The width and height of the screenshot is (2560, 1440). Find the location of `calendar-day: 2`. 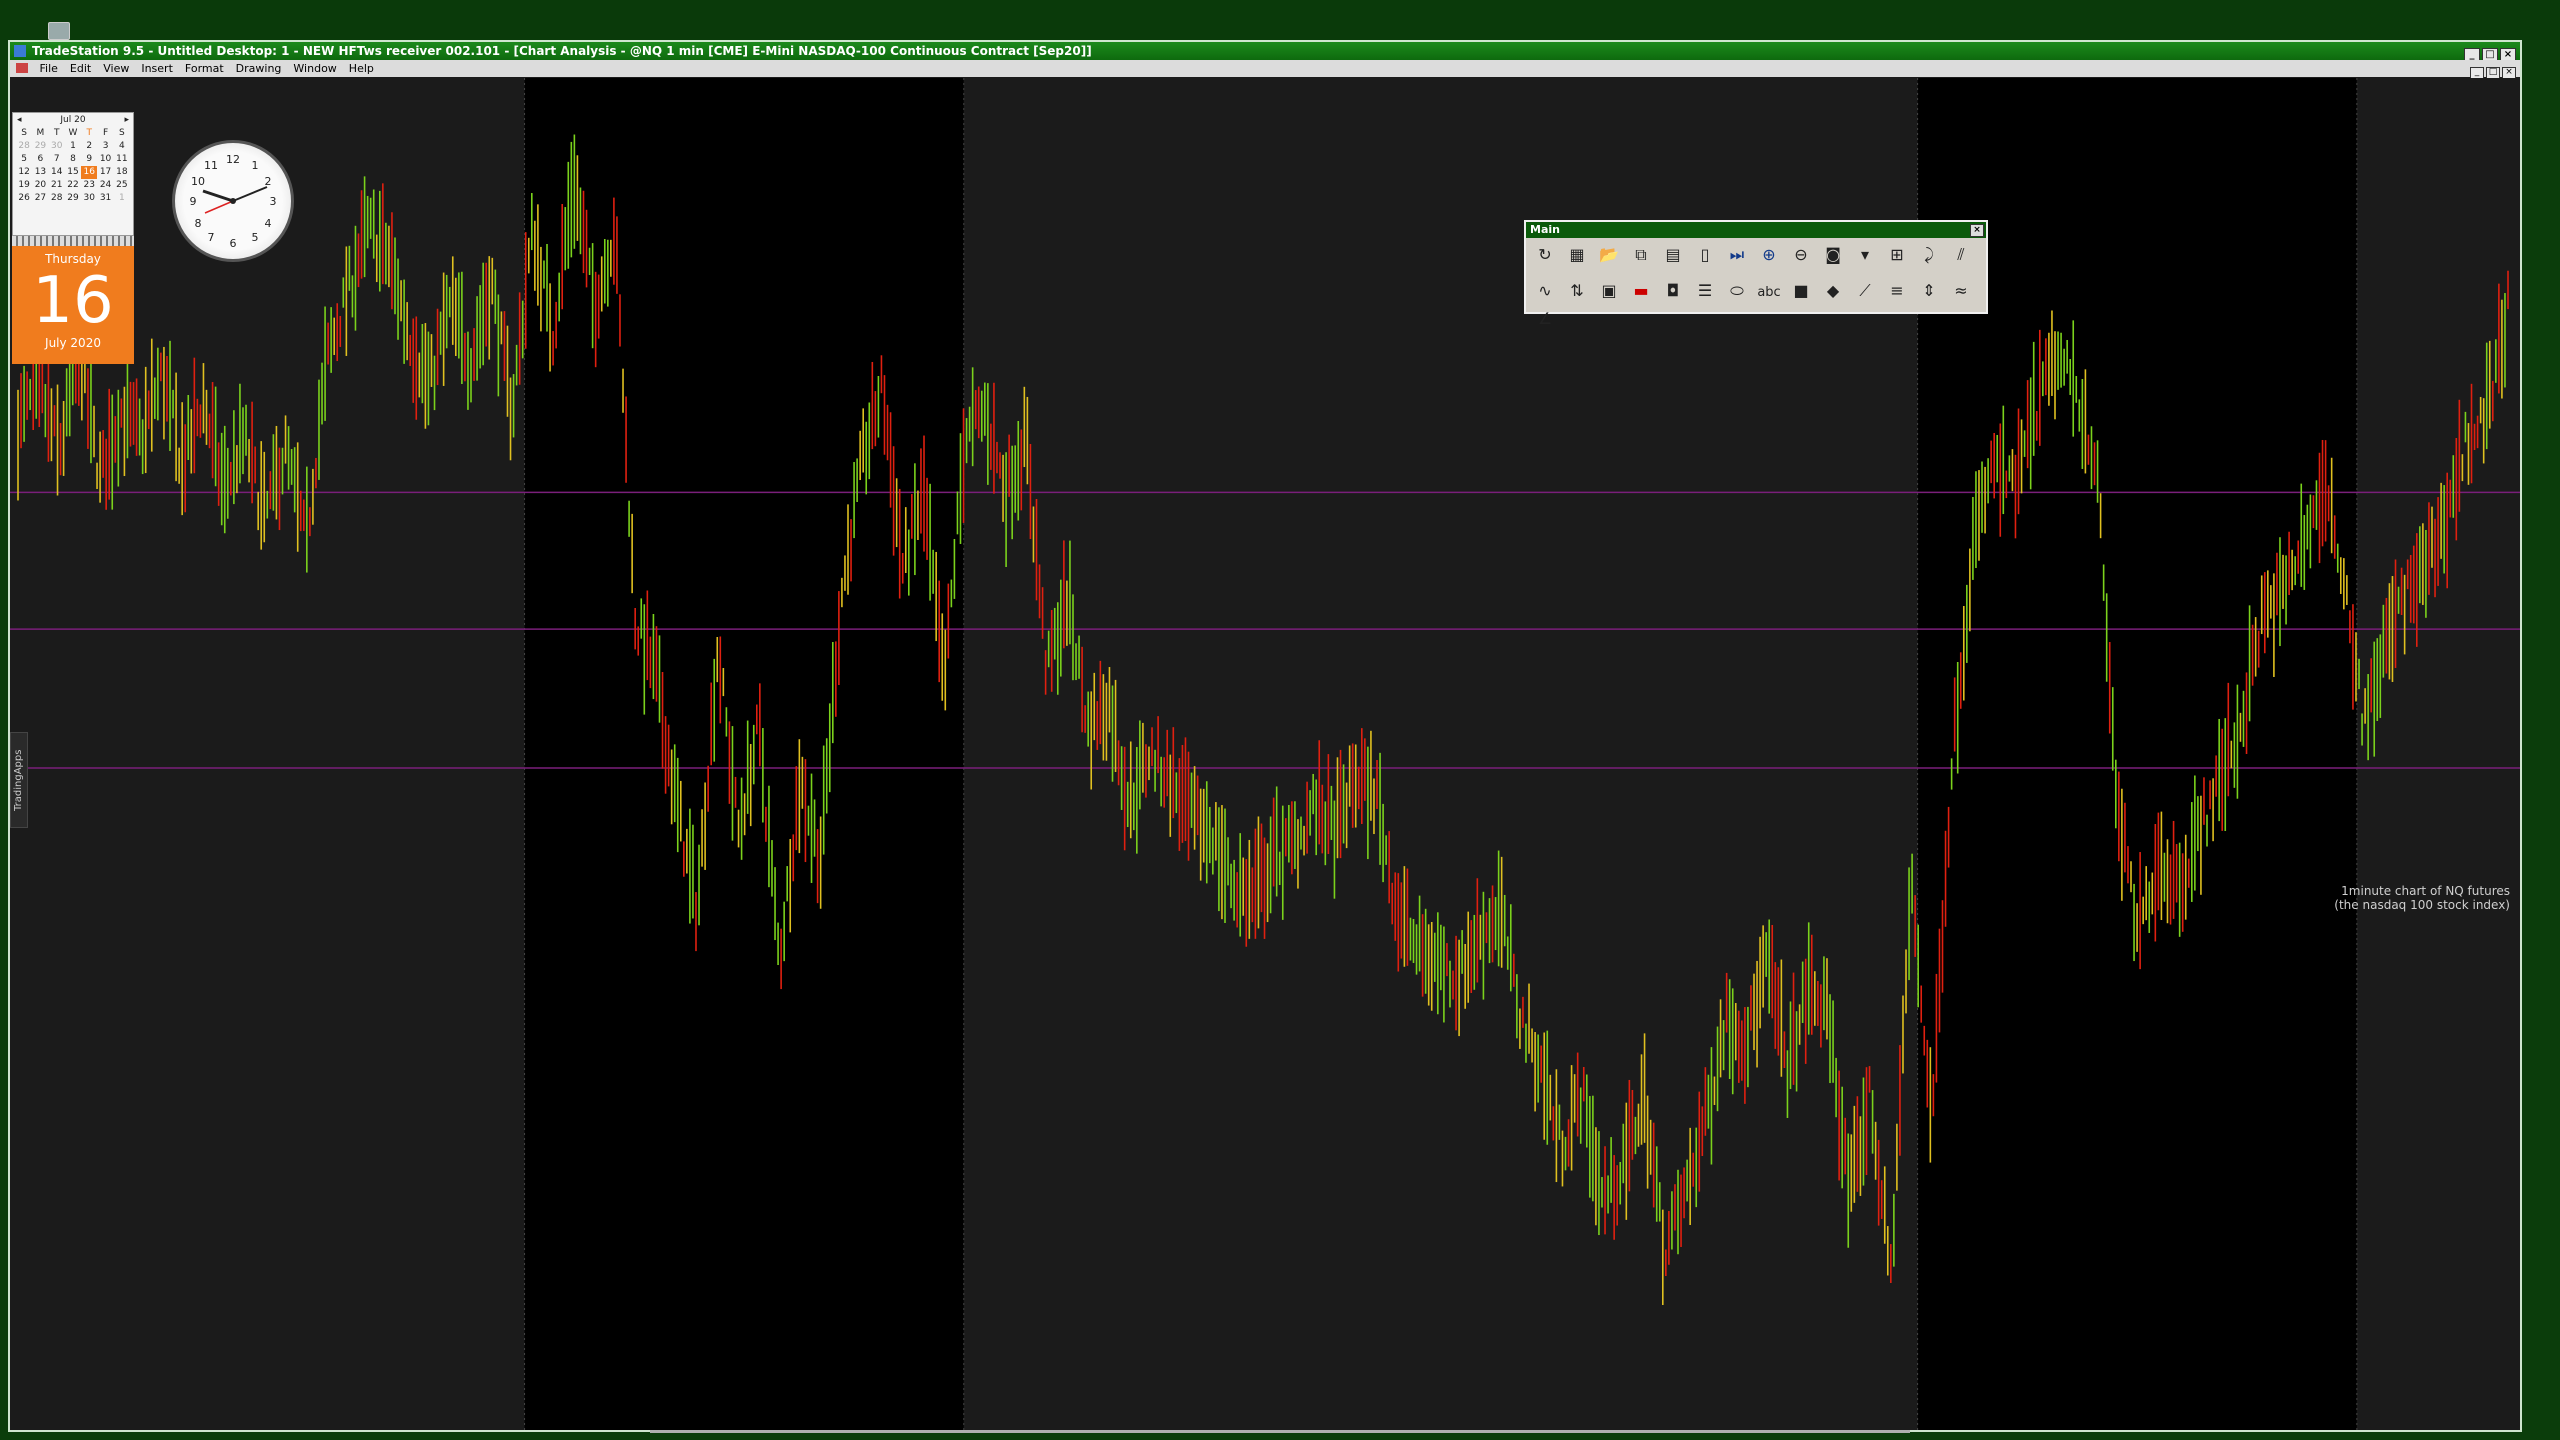

calendar-day: 2 is located at coordinates (89, 146).